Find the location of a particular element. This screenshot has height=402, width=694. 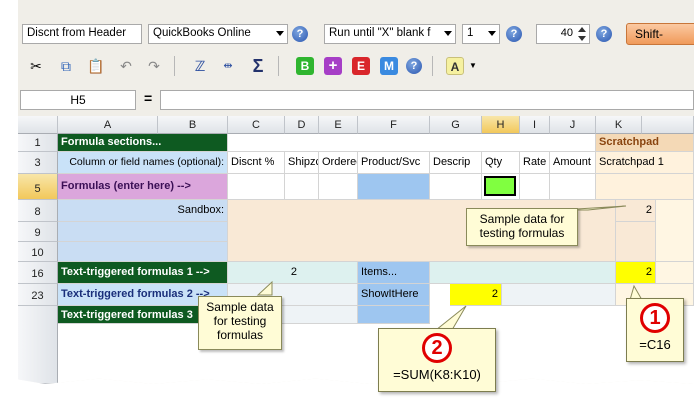

cell-f23: ShowItHere is located at coordinates (394, 295).